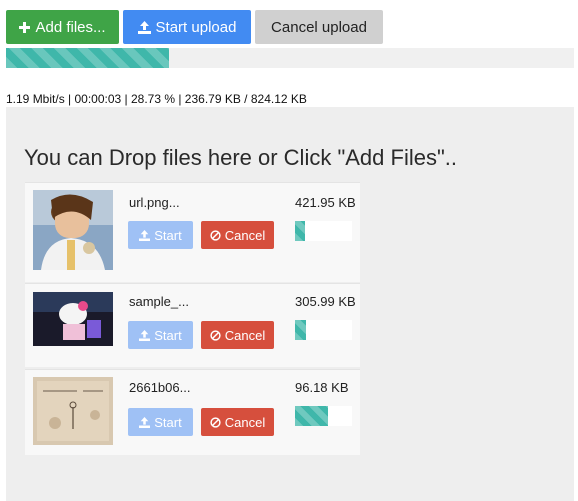 The image size is (578, 501). What do you see at coordinates (322, 387) in the screenshot?
I see `file-size: 96.18 KB` at bounding box center [322, 387].